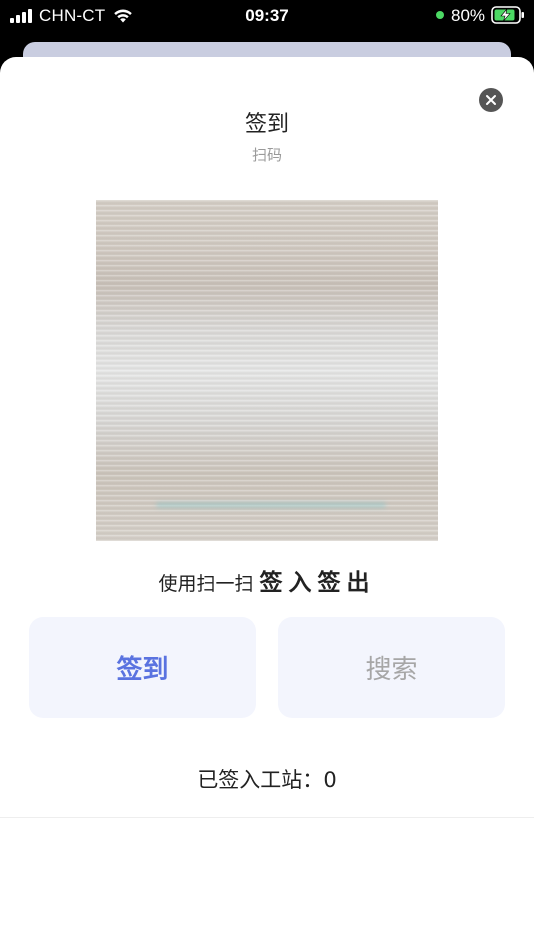 This screenshot has width=534, height=950. I want to click on search-button: 搜索, so click(391, 667).